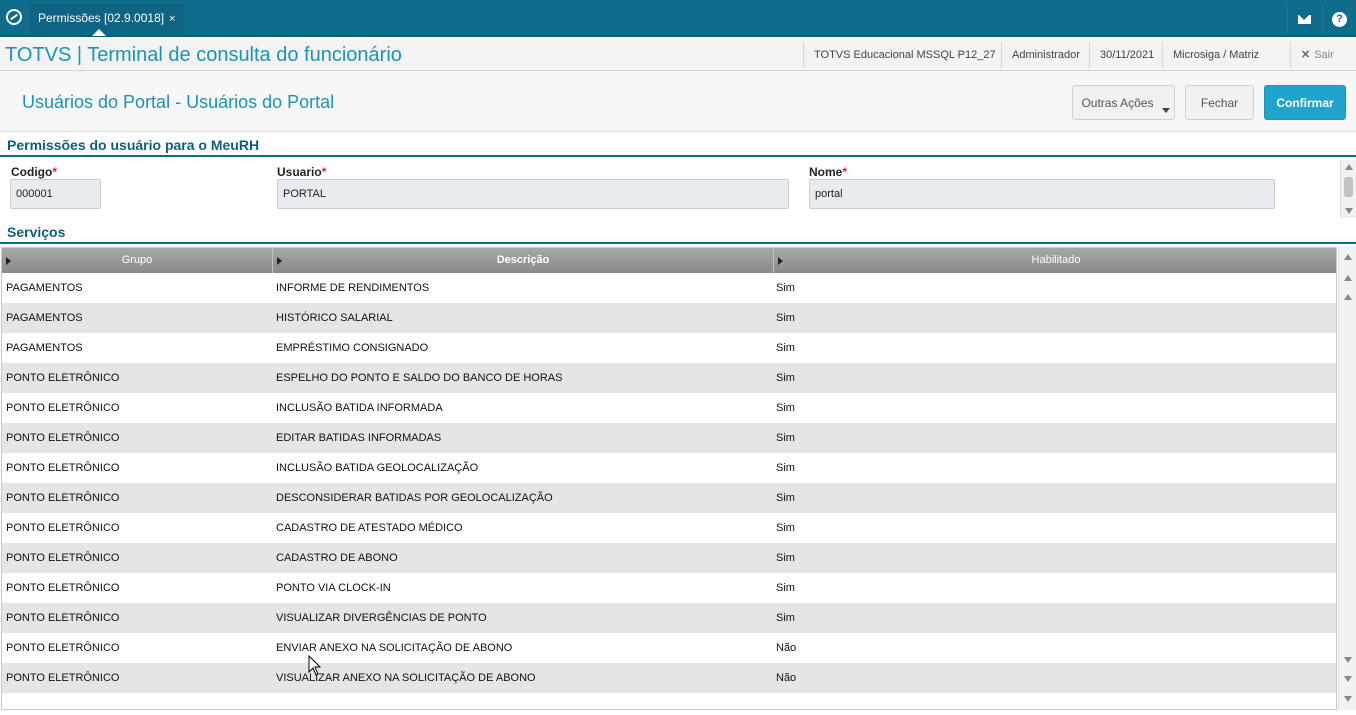 This screenshot has width=1356, height=715. I want to click on logout-button: ✕ Sair, so click(1317, 55).